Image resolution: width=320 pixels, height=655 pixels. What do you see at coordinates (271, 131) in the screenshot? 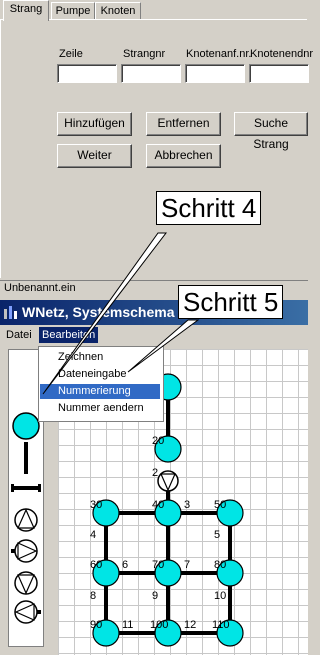
I see `suche-strang-button: Suche Strang` at bounding box center [271, 131].